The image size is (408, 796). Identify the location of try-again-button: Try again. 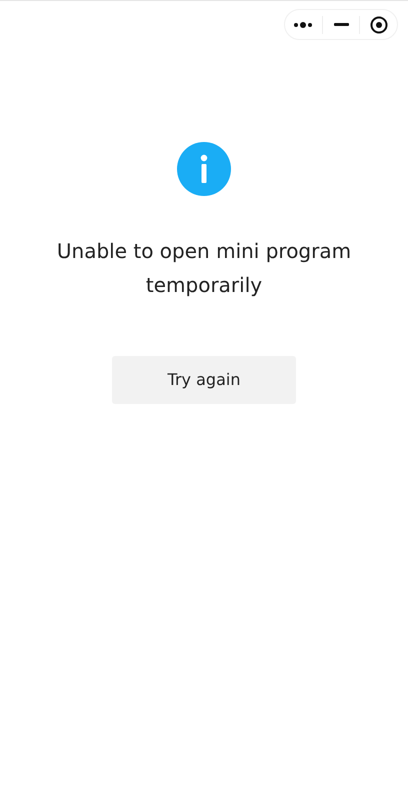
(204, 380).